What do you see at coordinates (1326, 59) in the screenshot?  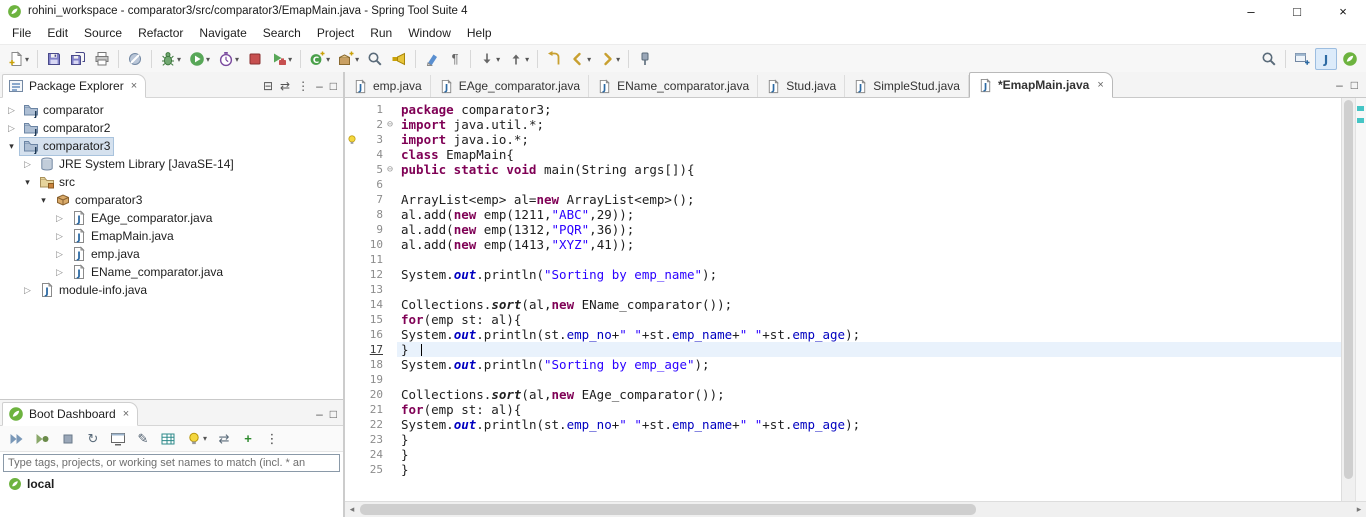 I see `java-perspective-button: J` at bounding box center [1326, 59].